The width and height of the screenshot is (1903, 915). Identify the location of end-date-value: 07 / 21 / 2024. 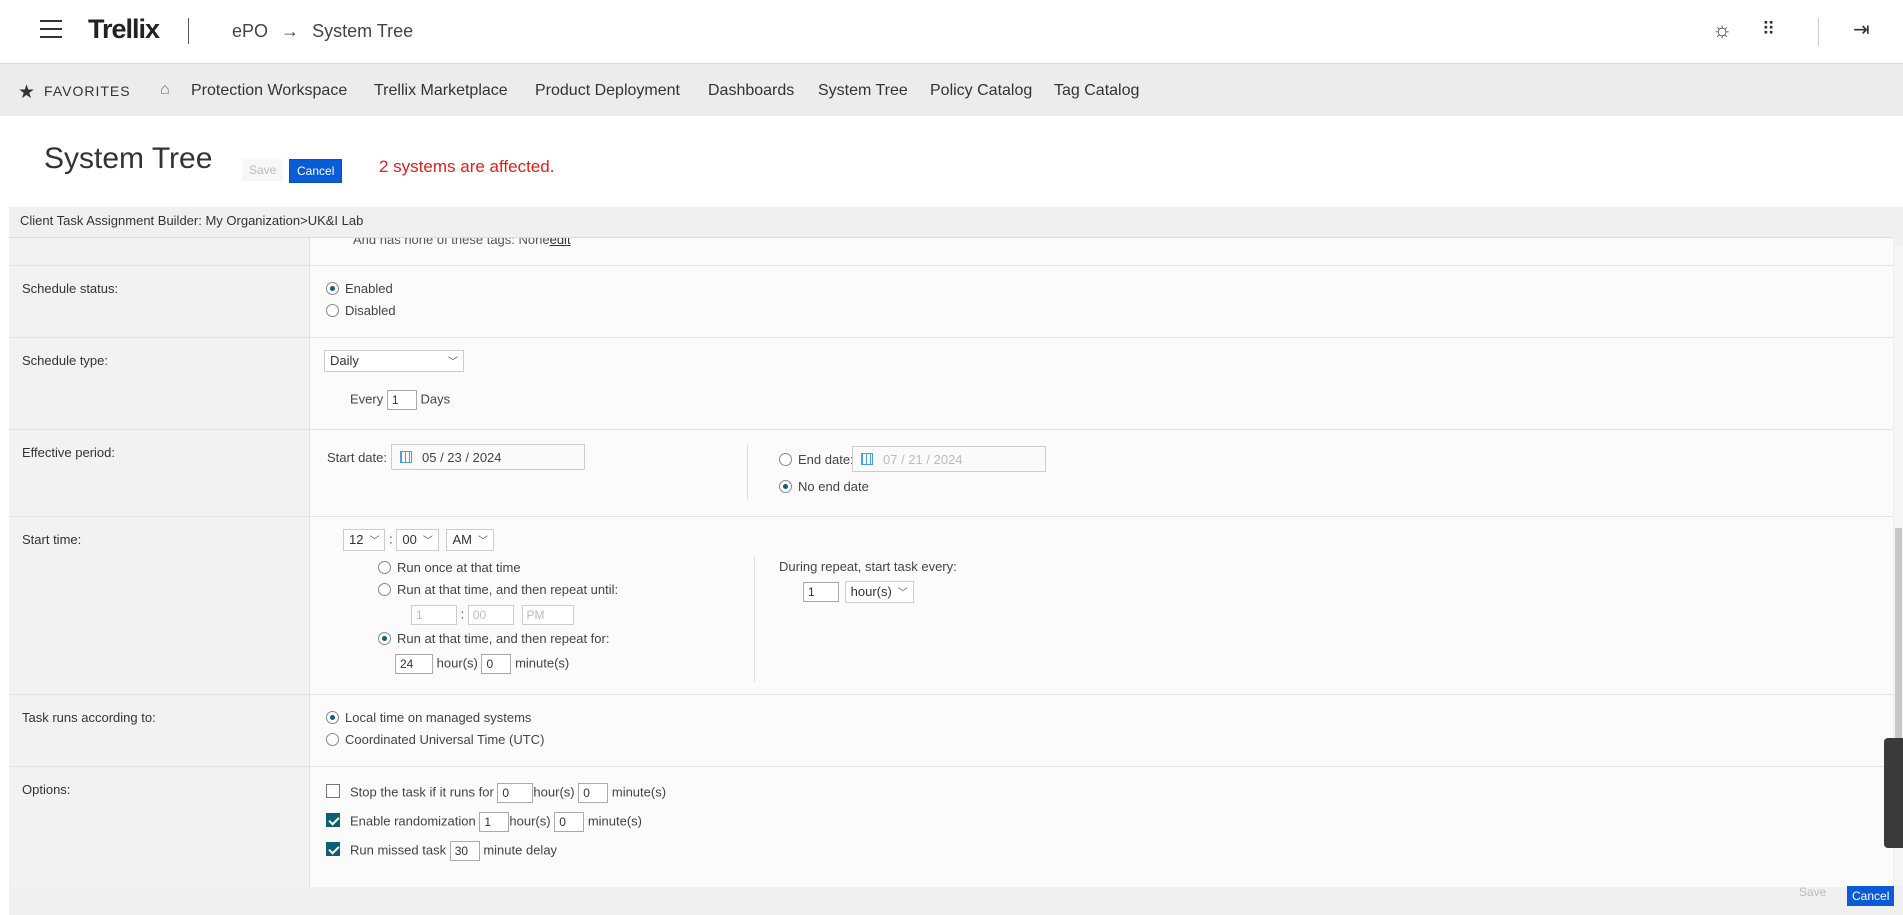
(923, 459).